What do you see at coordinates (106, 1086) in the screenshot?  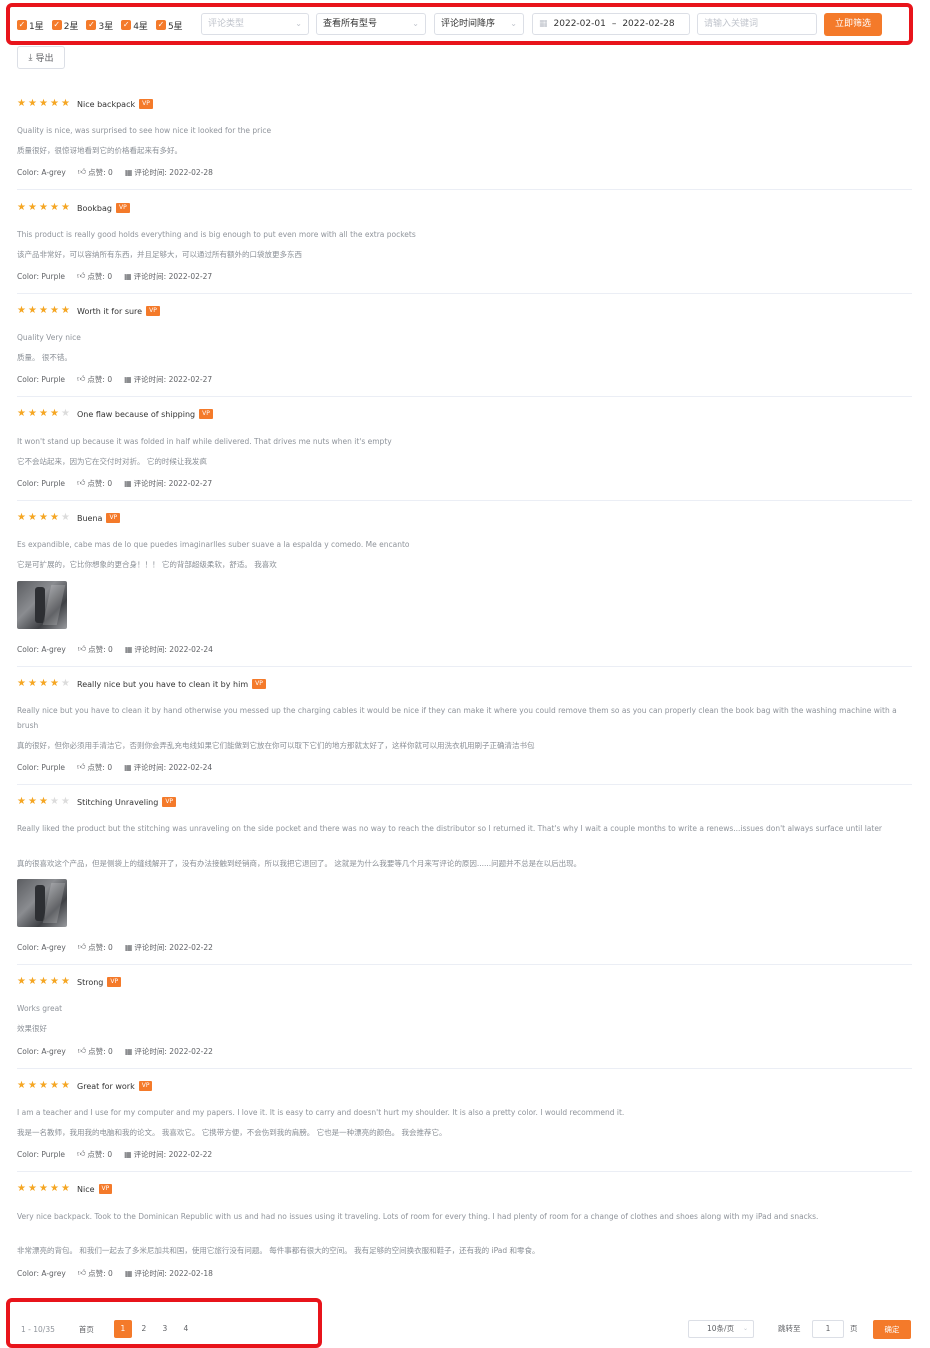 I see `review-title: Great for work` at bounding box center [106, 1086].